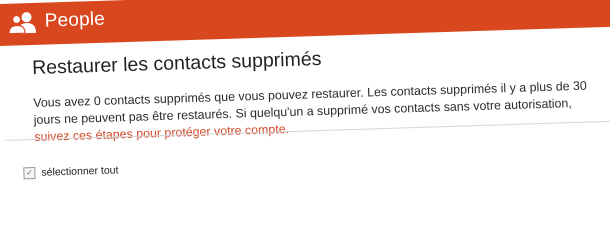 The image size is (610, 240). I want to click on select-all-control: ✓ sélectionner tout, so click(71, 172).